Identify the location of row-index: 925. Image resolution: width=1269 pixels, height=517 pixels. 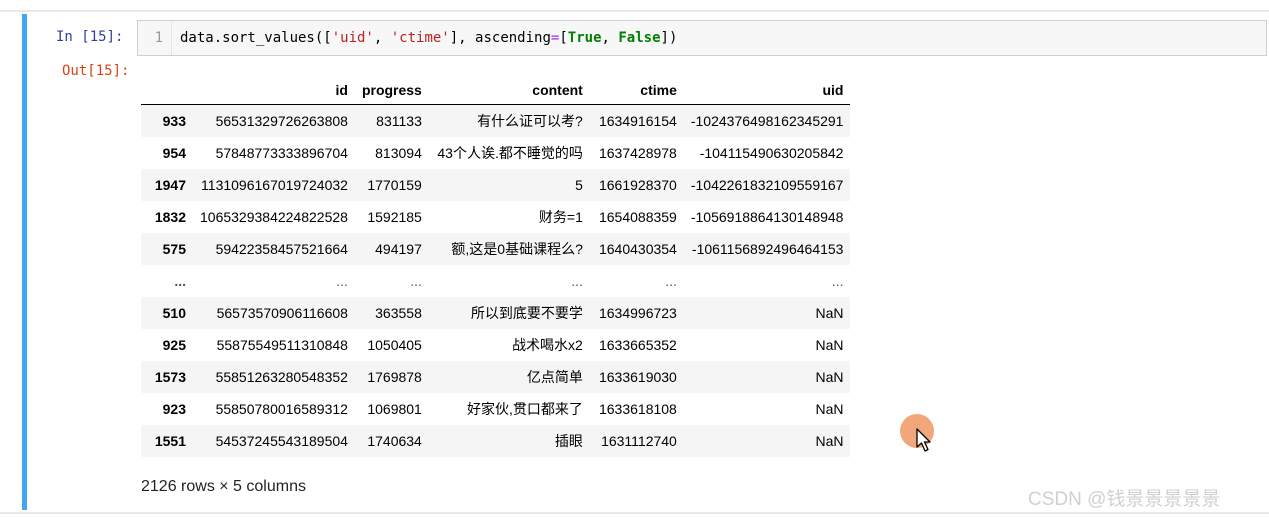
(174, 345).